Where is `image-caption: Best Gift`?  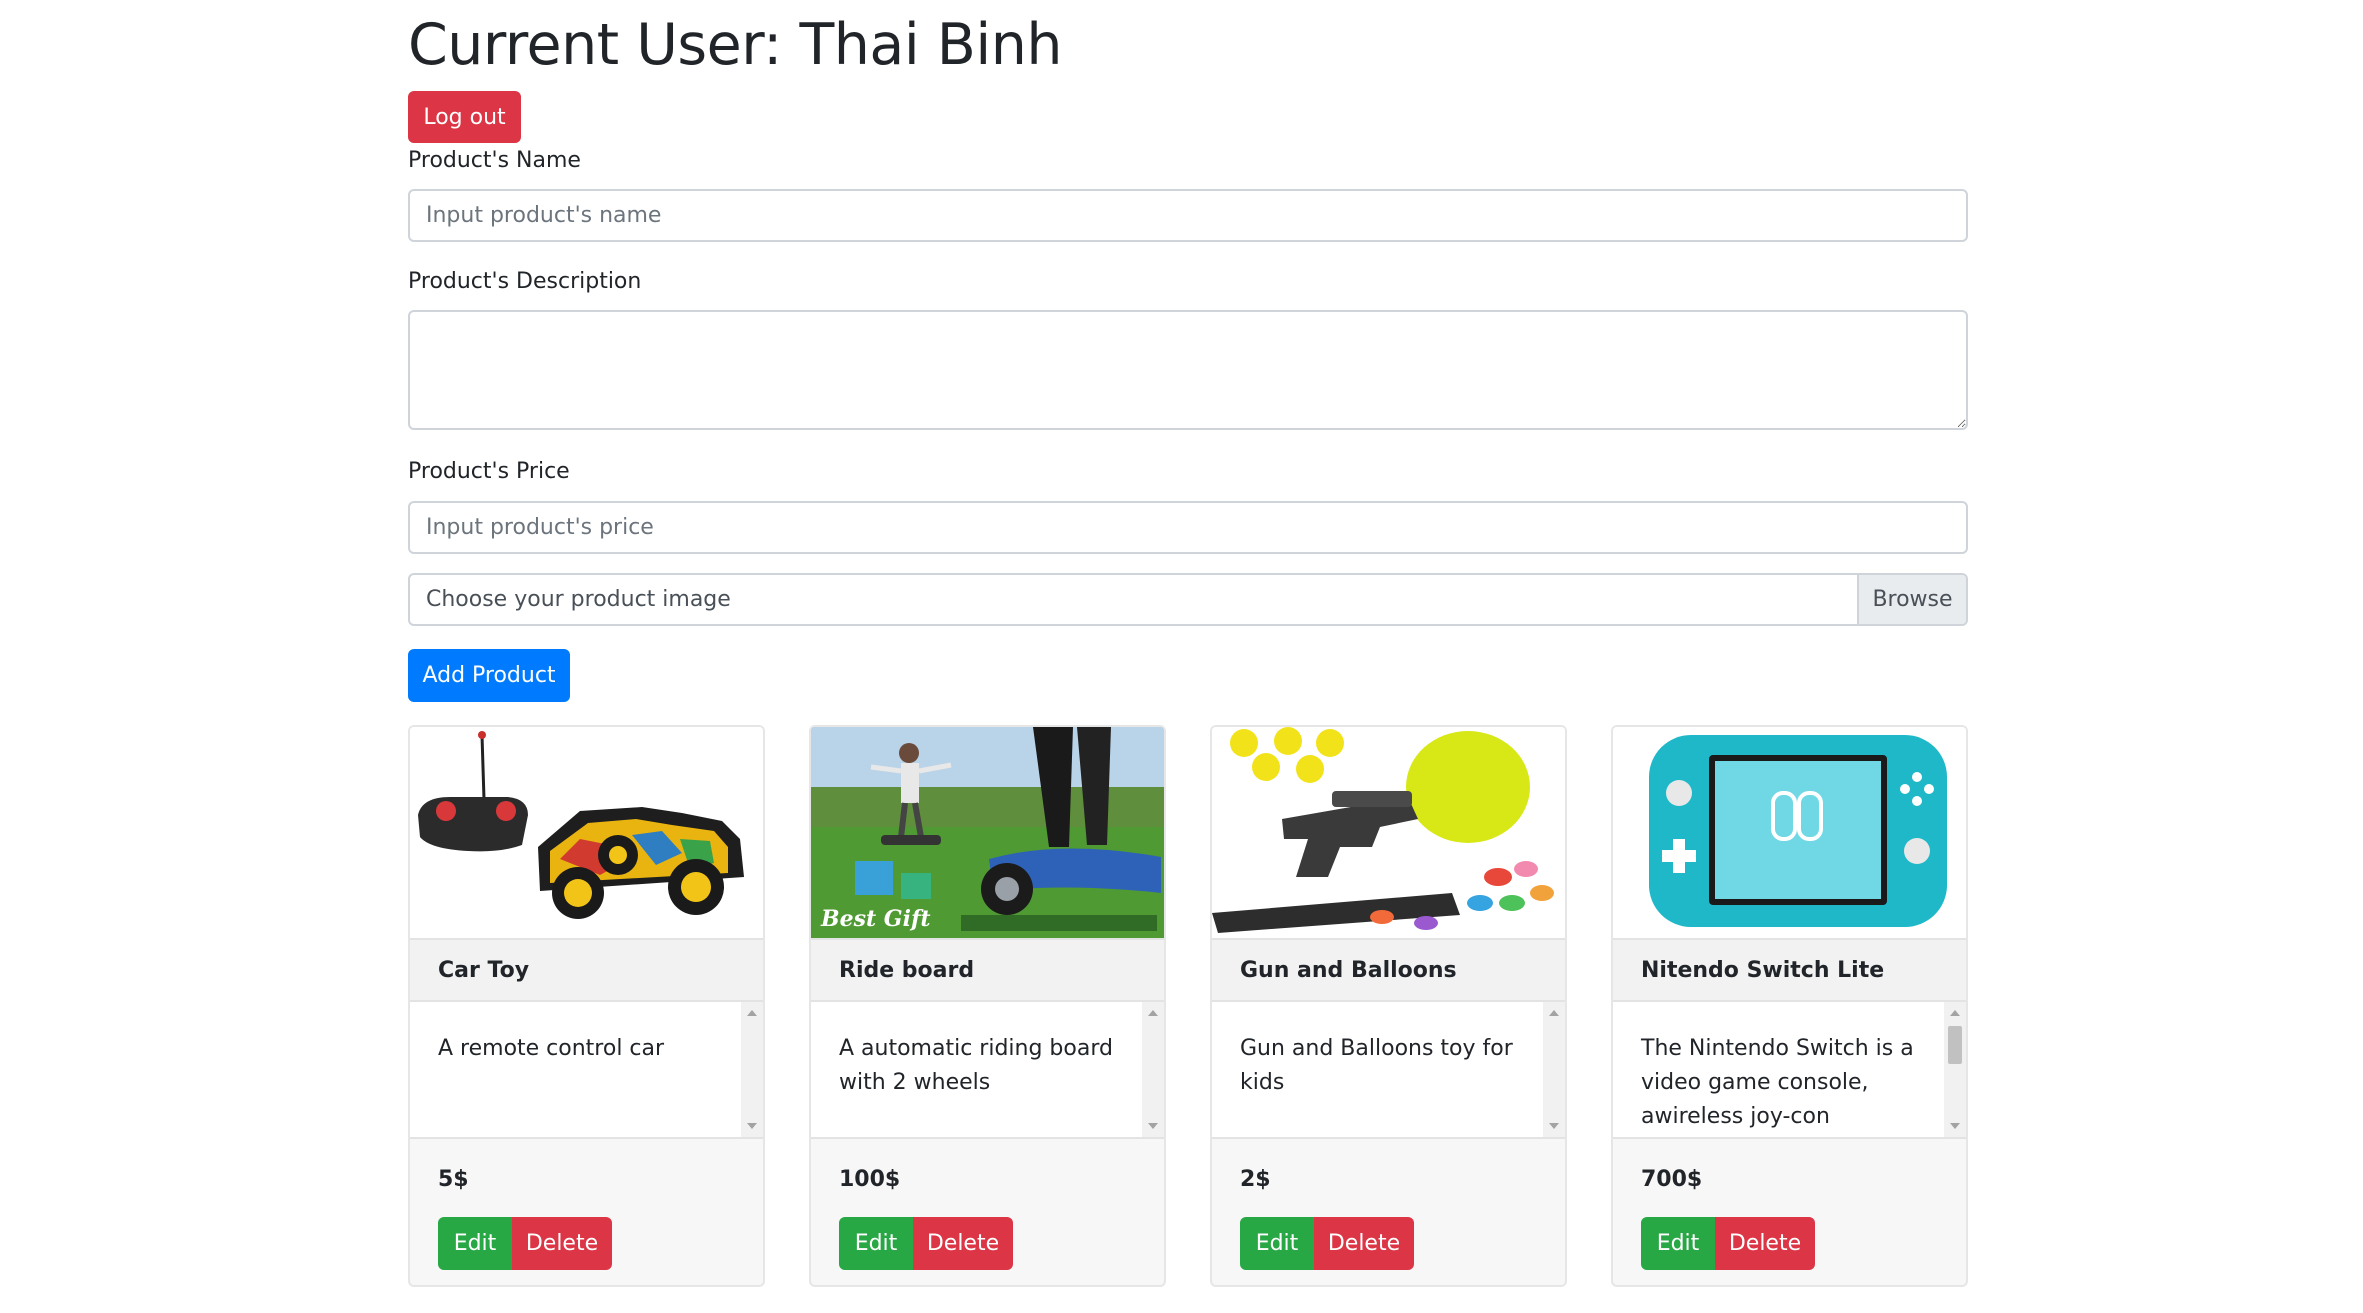 image-caption: Best Gift is located at coordinates (875, 919).